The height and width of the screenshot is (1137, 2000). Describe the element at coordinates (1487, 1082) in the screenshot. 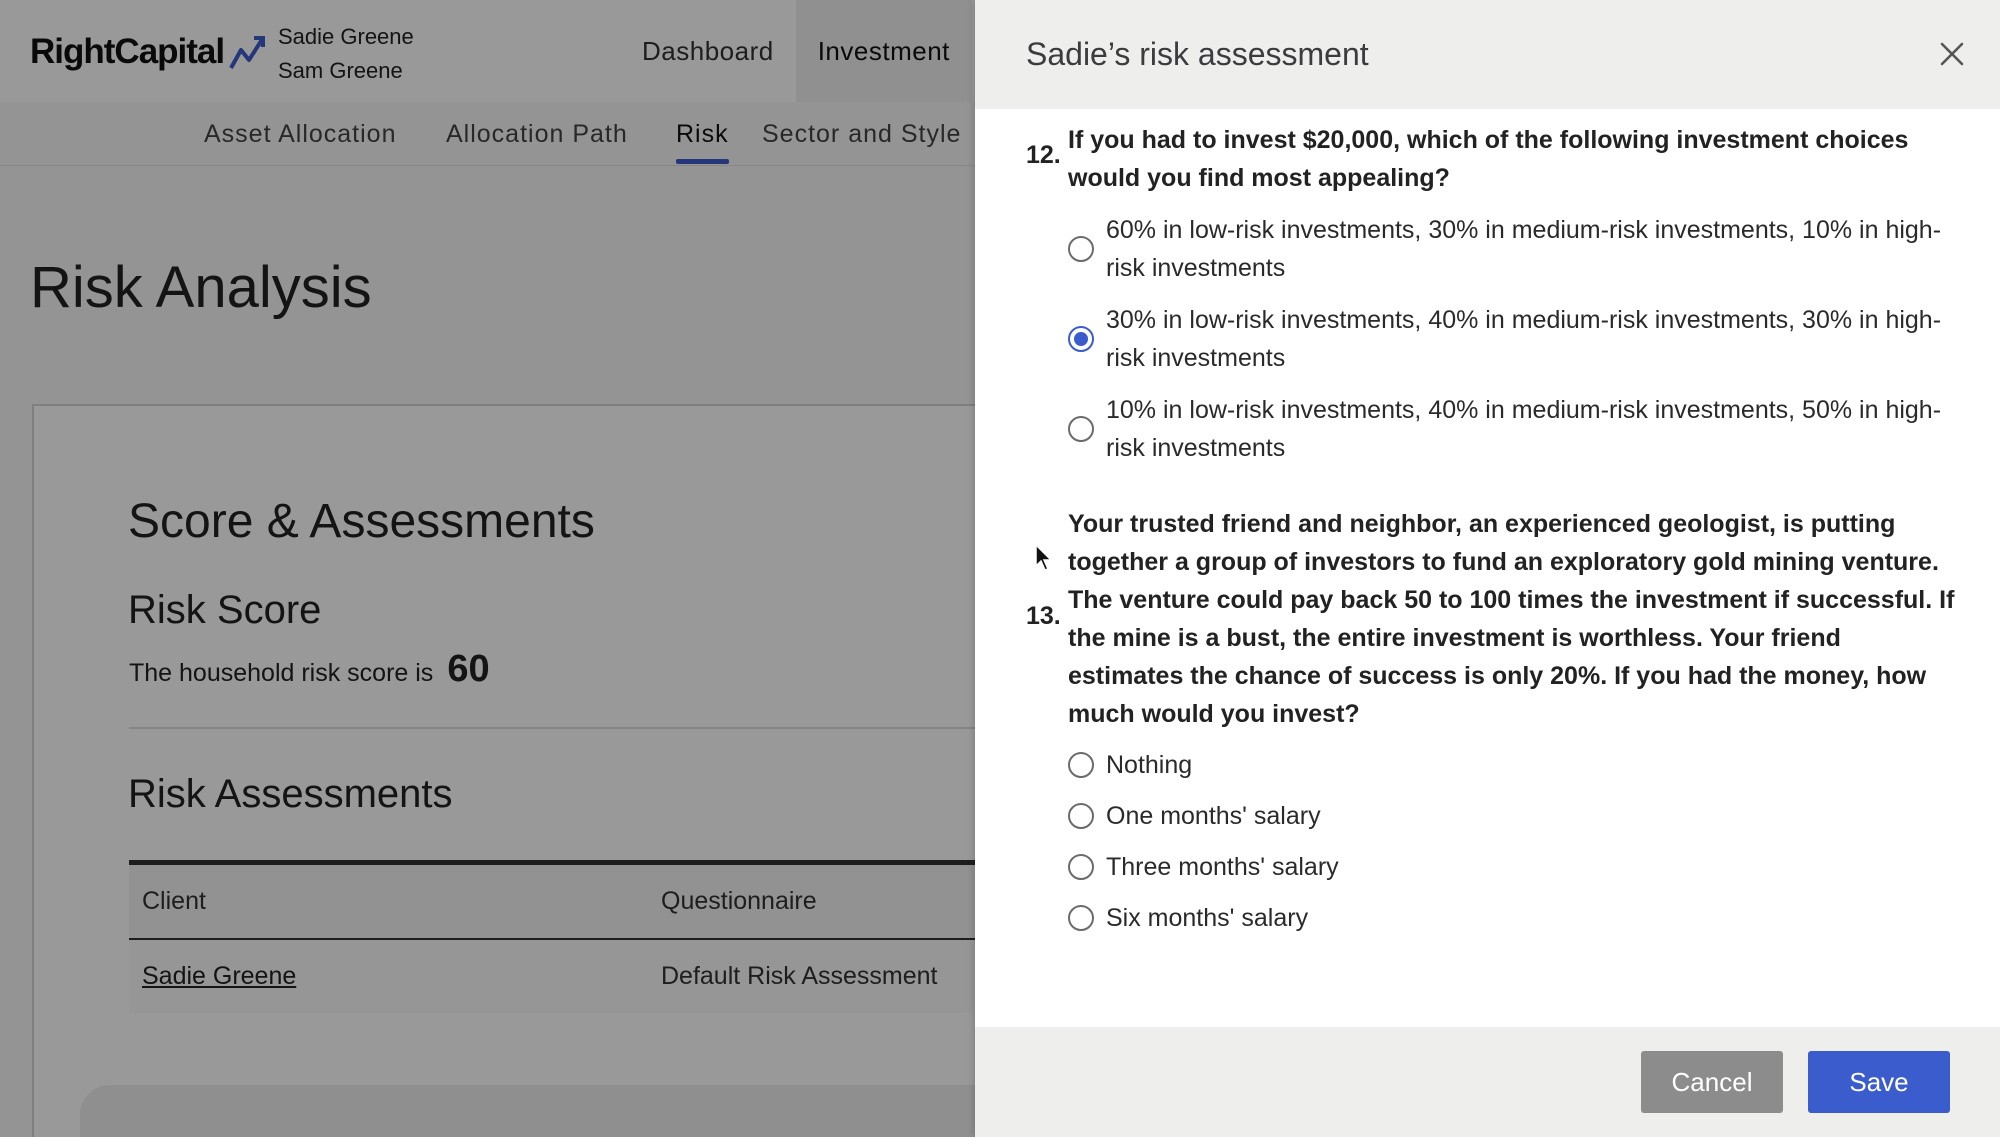

I see `drawer-footer: Cancel Save` at that location.